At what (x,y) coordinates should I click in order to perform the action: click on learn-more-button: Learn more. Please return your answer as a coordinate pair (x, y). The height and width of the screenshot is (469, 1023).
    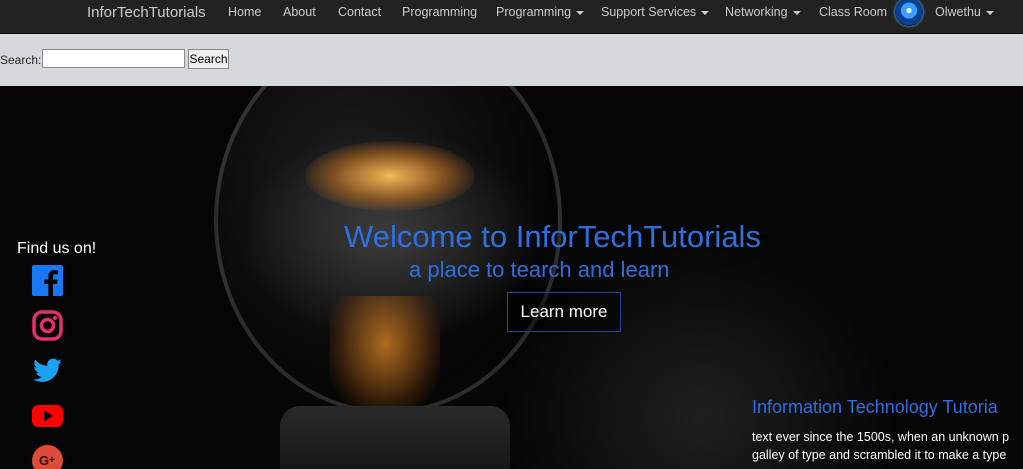
    Looking at the image, I should click on (564, 312).